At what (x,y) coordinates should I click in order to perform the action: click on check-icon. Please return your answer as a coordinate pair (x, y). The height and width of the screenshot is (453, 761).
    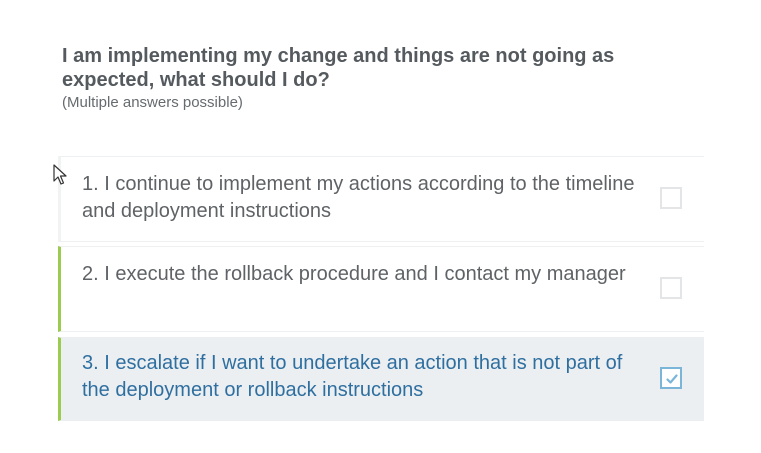
    Looking at the image, I should click on (672, 379).